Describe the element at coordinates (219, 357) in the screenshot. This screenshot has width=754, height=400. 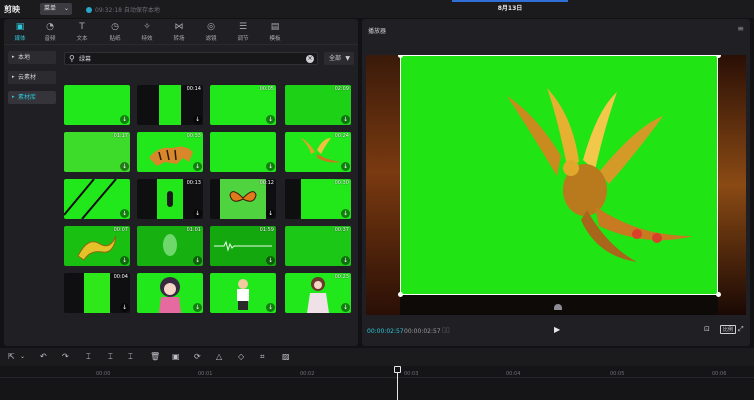
I see `mirror-icon: △` at that location.